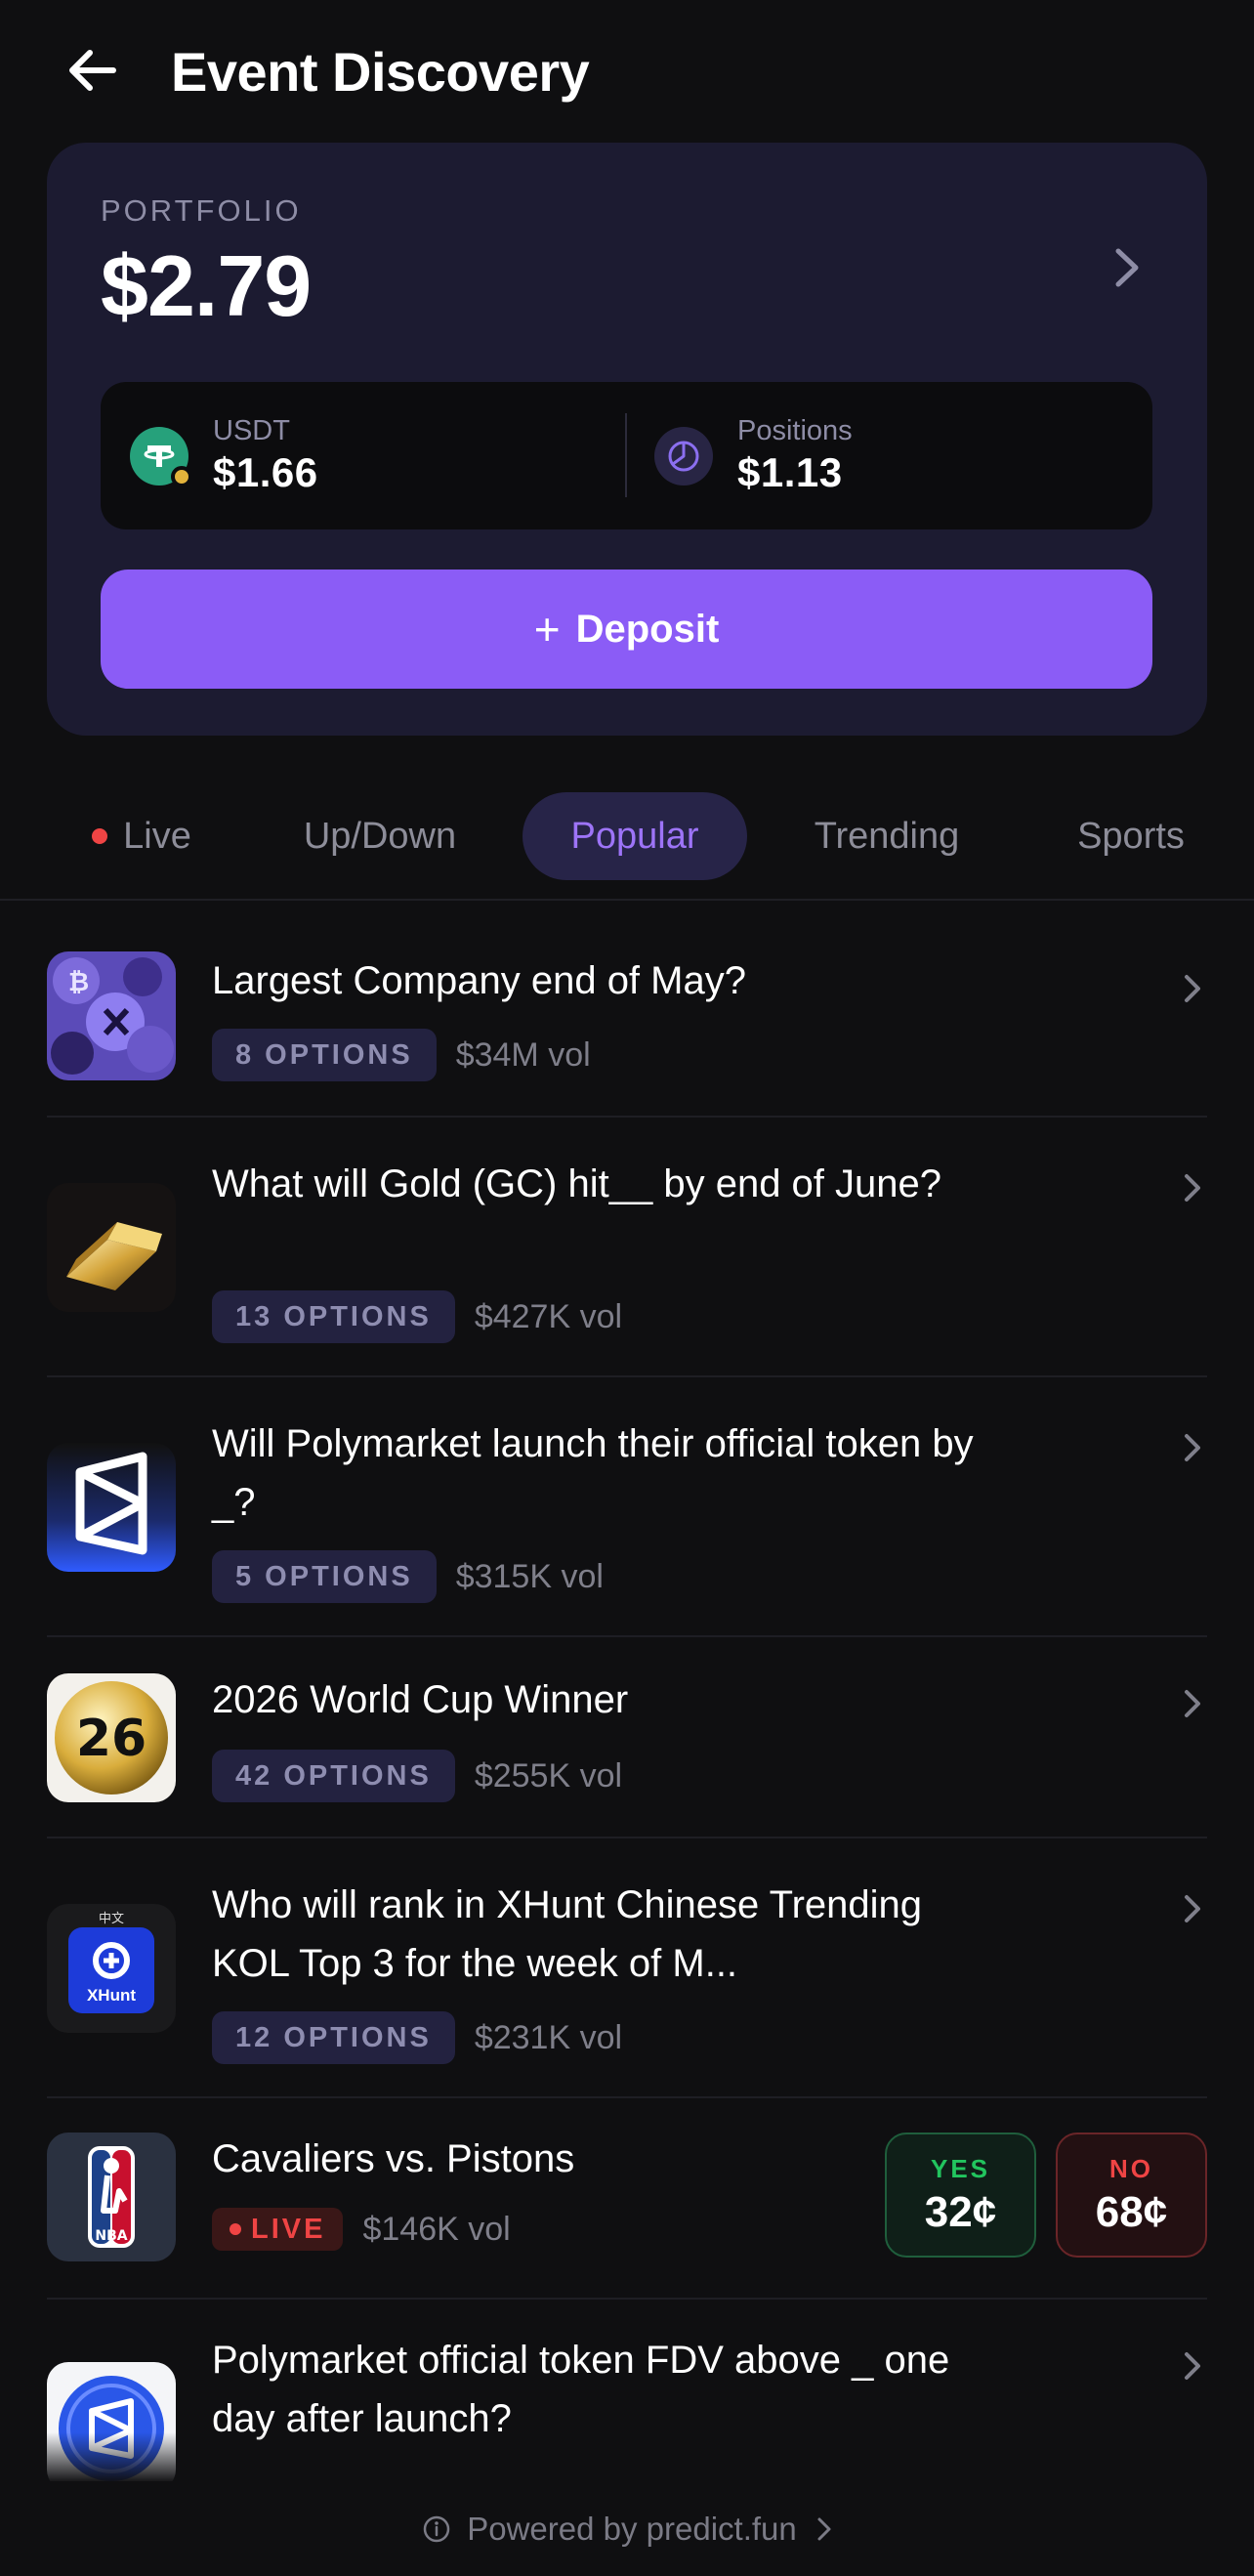 Image resolution: width=1254 pixels, height=2576 pixels. Describe the element at coordinates (961, 2211) in the screenshot. I see `yes-price: 32¢` at that location.